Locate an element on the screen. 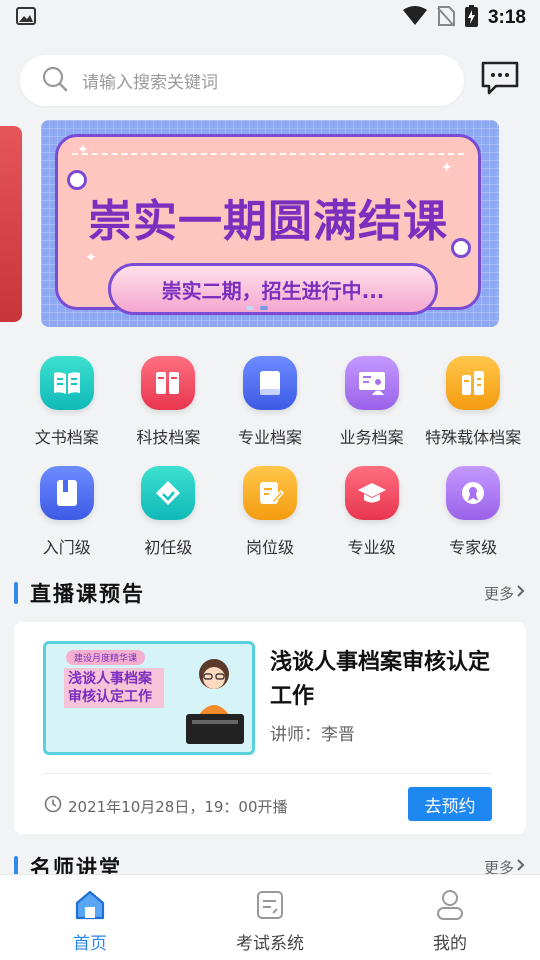  message-button is located at coordinates (500, 80).